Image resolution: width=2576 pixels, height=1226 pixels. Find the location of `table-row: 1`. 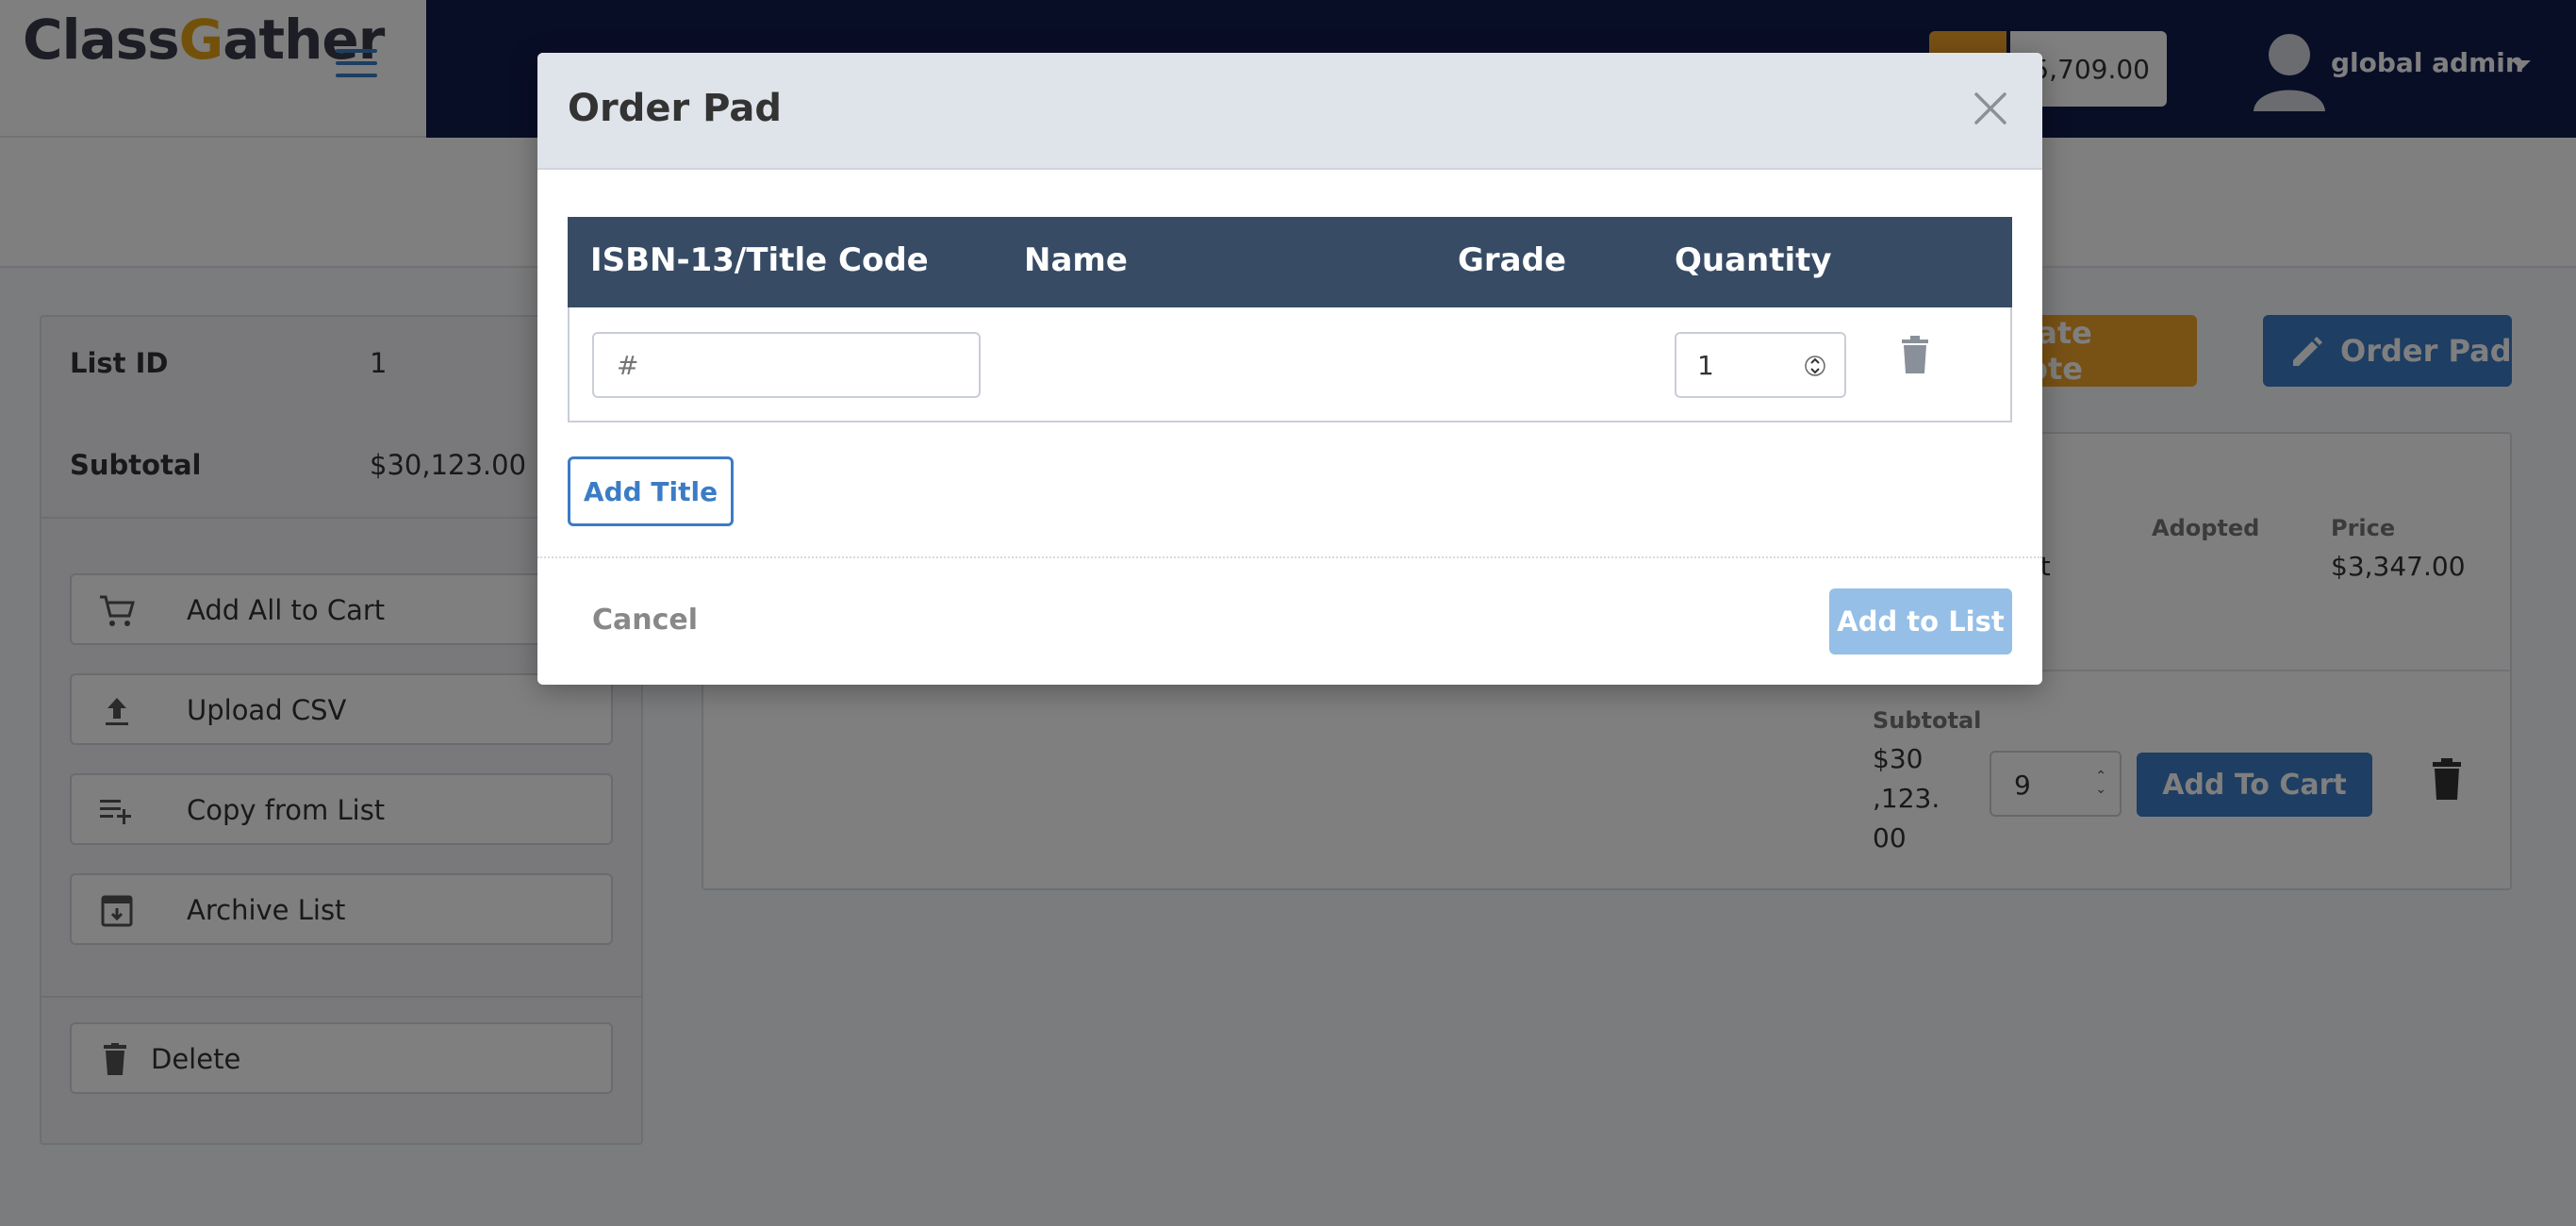

table-row: 1 is located at coordinates (1290, 364).